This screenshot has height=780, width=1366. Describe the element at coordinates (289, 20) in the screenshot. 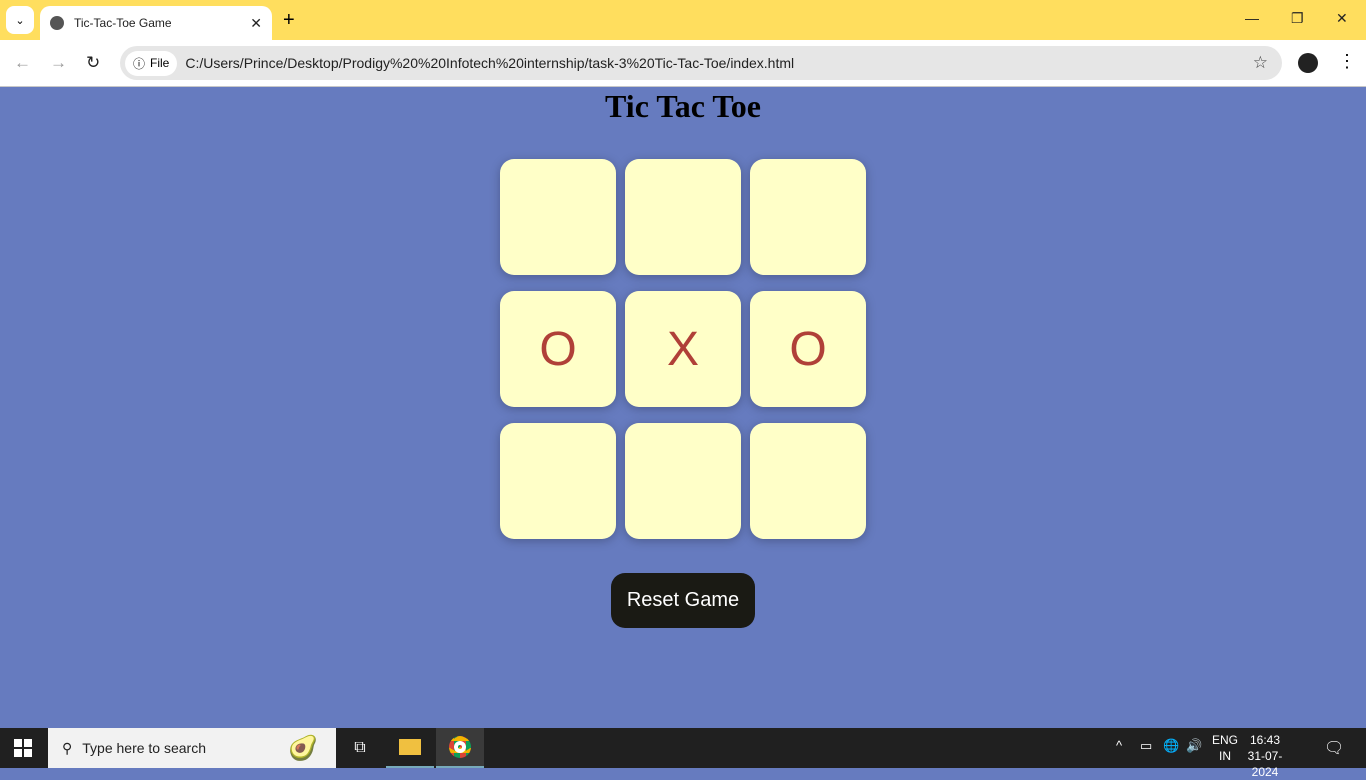

I see `new-tab-button: +` at that location.